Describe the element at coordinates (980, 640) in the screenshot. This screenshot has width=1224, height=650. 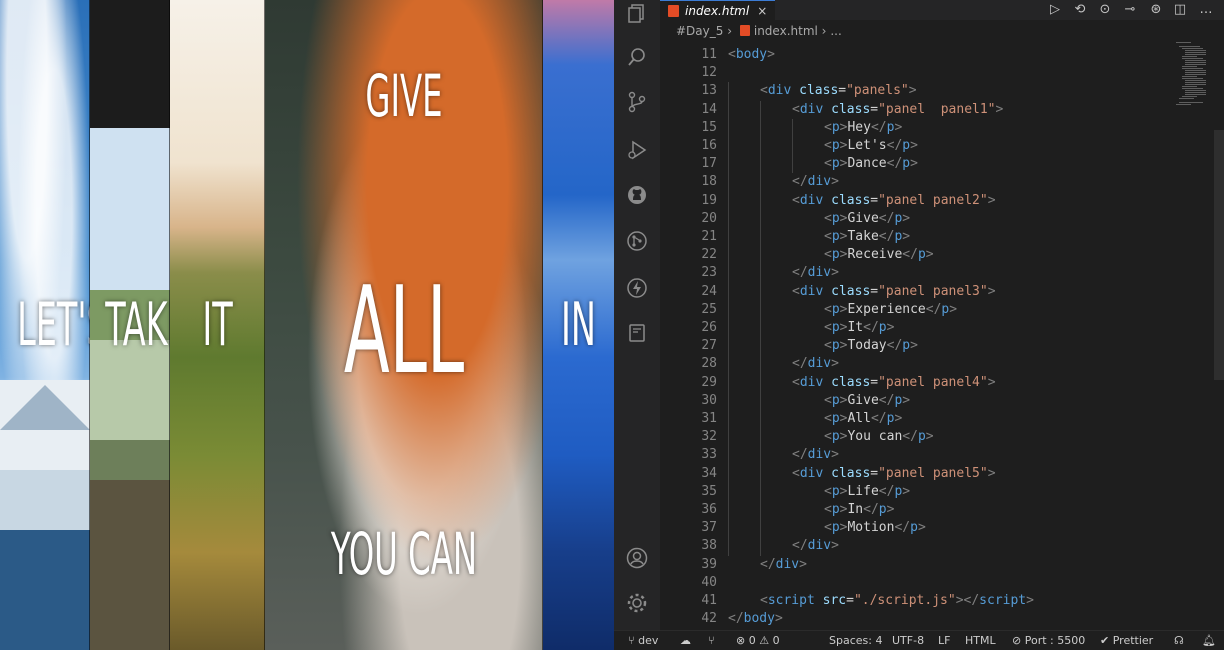
I see `language-status: HTML` at that location.